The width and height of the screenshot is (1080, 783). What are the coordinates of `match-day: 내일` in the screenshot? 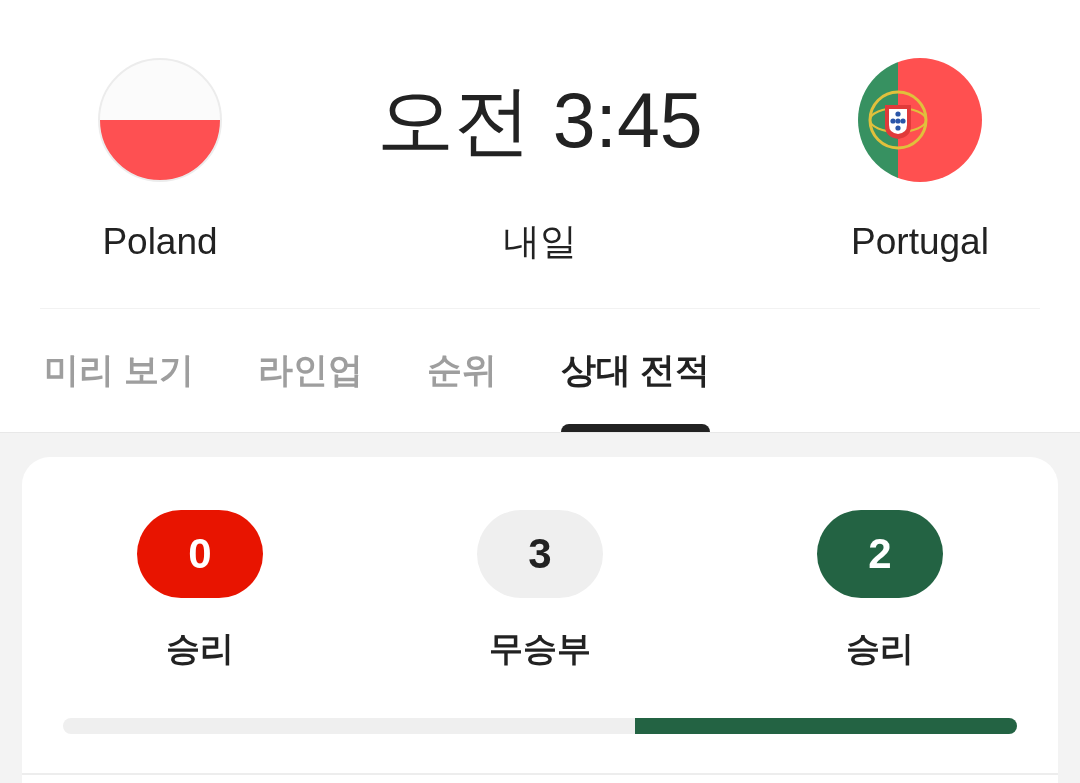 It's located at (540, 241).